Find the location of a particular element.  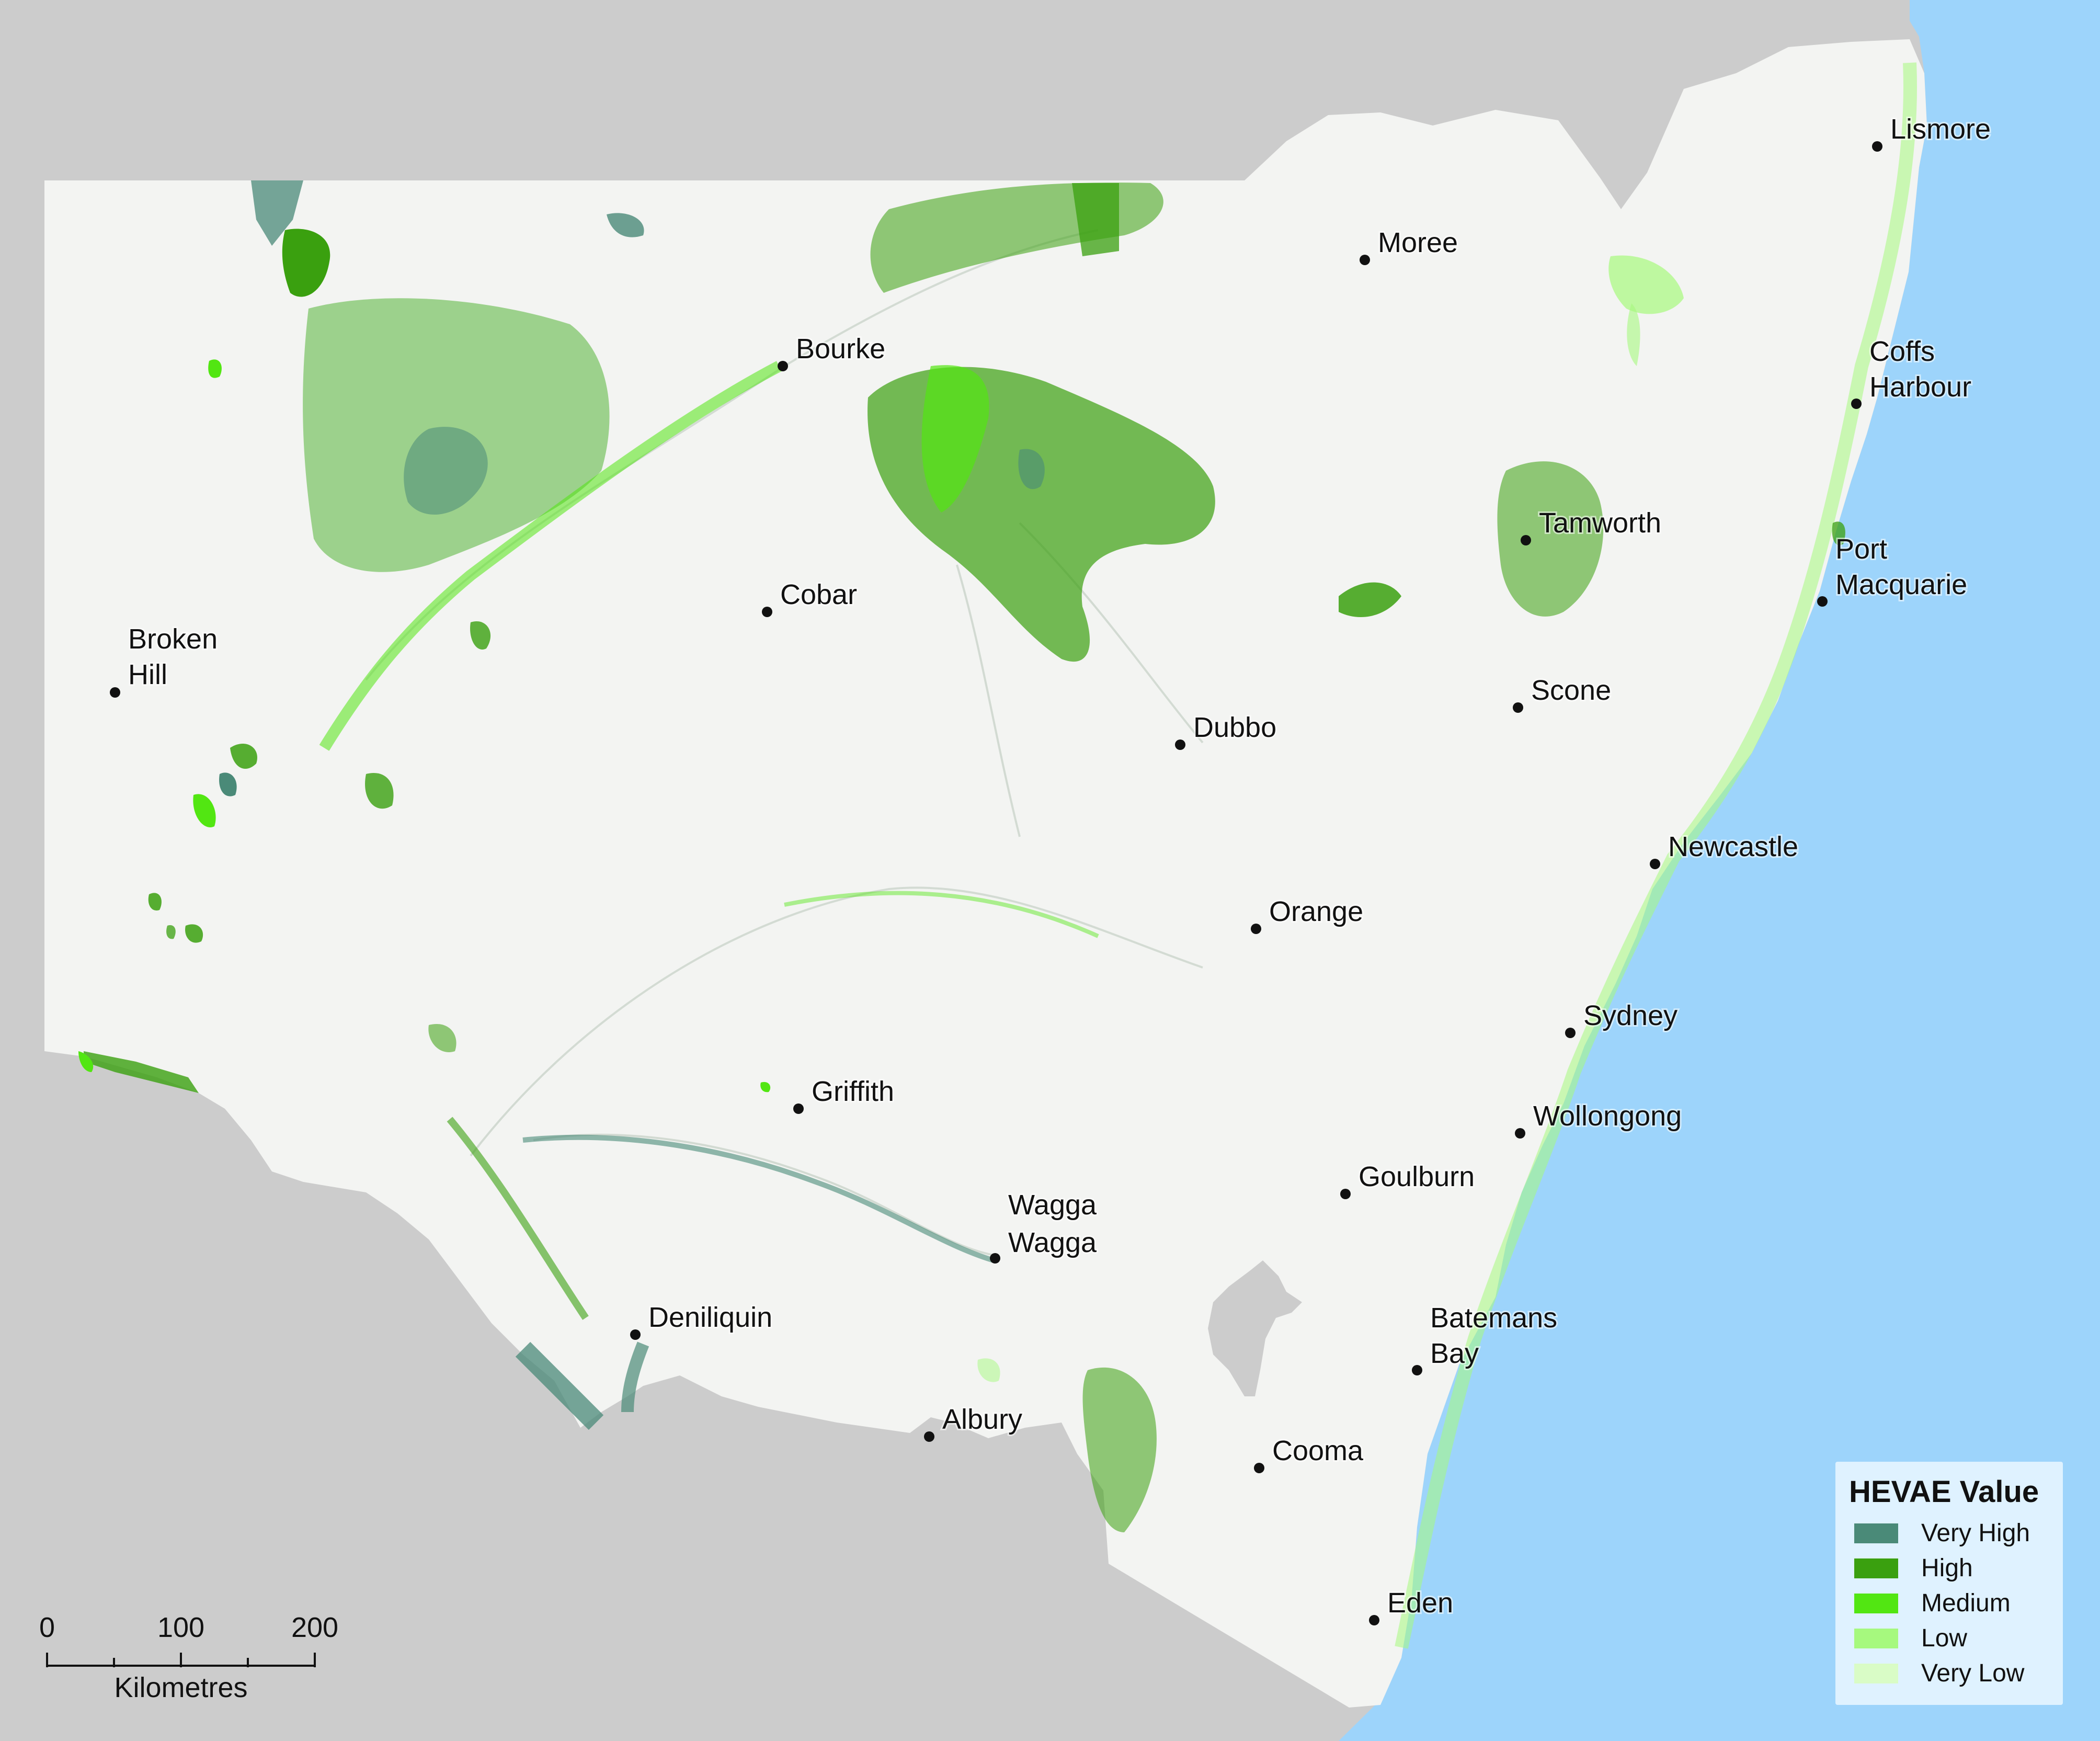

svg-text: Orange is located at coordinates (1316, 911).